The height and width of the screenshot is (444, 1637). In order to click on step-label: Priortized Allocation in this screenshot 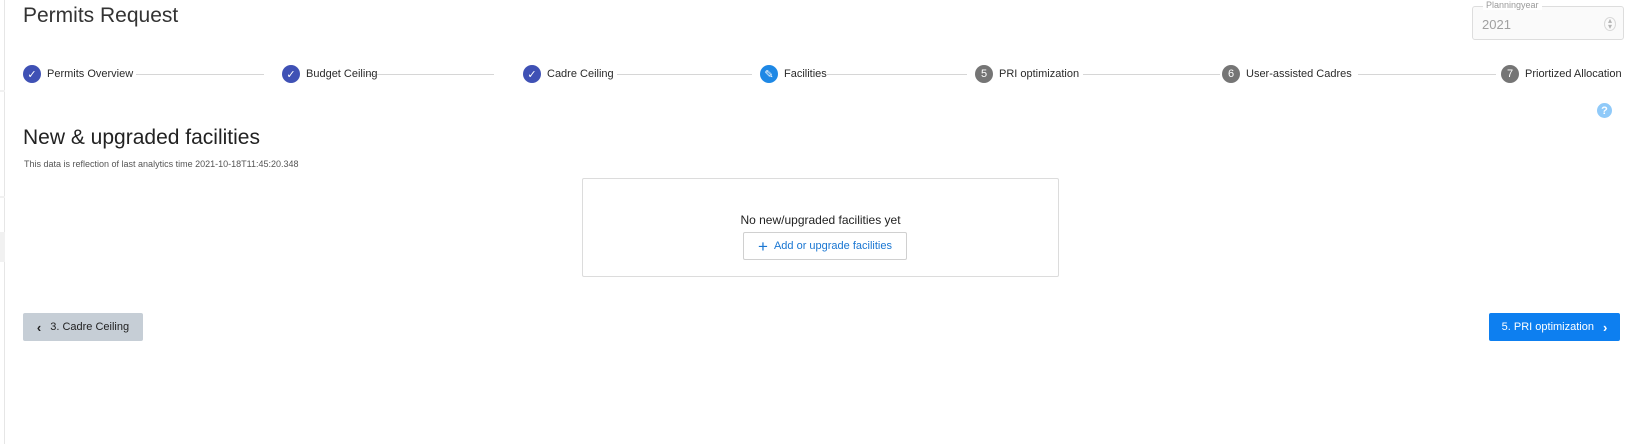, I will do `click(1573, 74)`.